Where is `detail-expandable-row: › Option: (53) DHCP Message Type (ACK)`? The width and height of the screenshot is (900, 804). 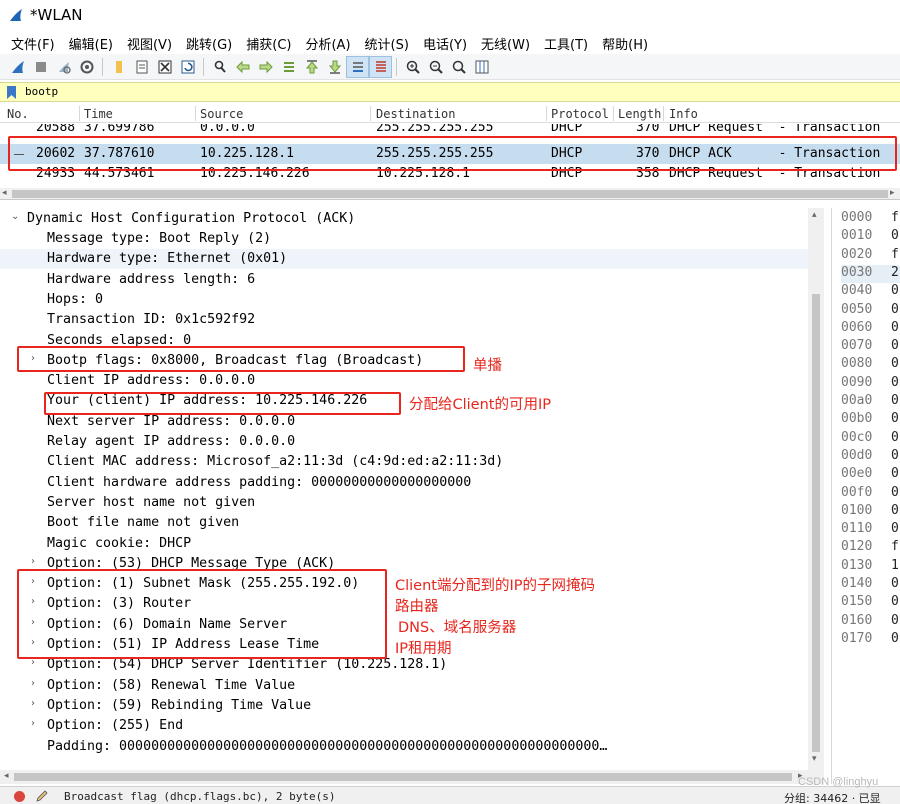 detail-expandable-row: › Option: (53) DHCP Message Type (ACK) is located at coordinates (404, 564).